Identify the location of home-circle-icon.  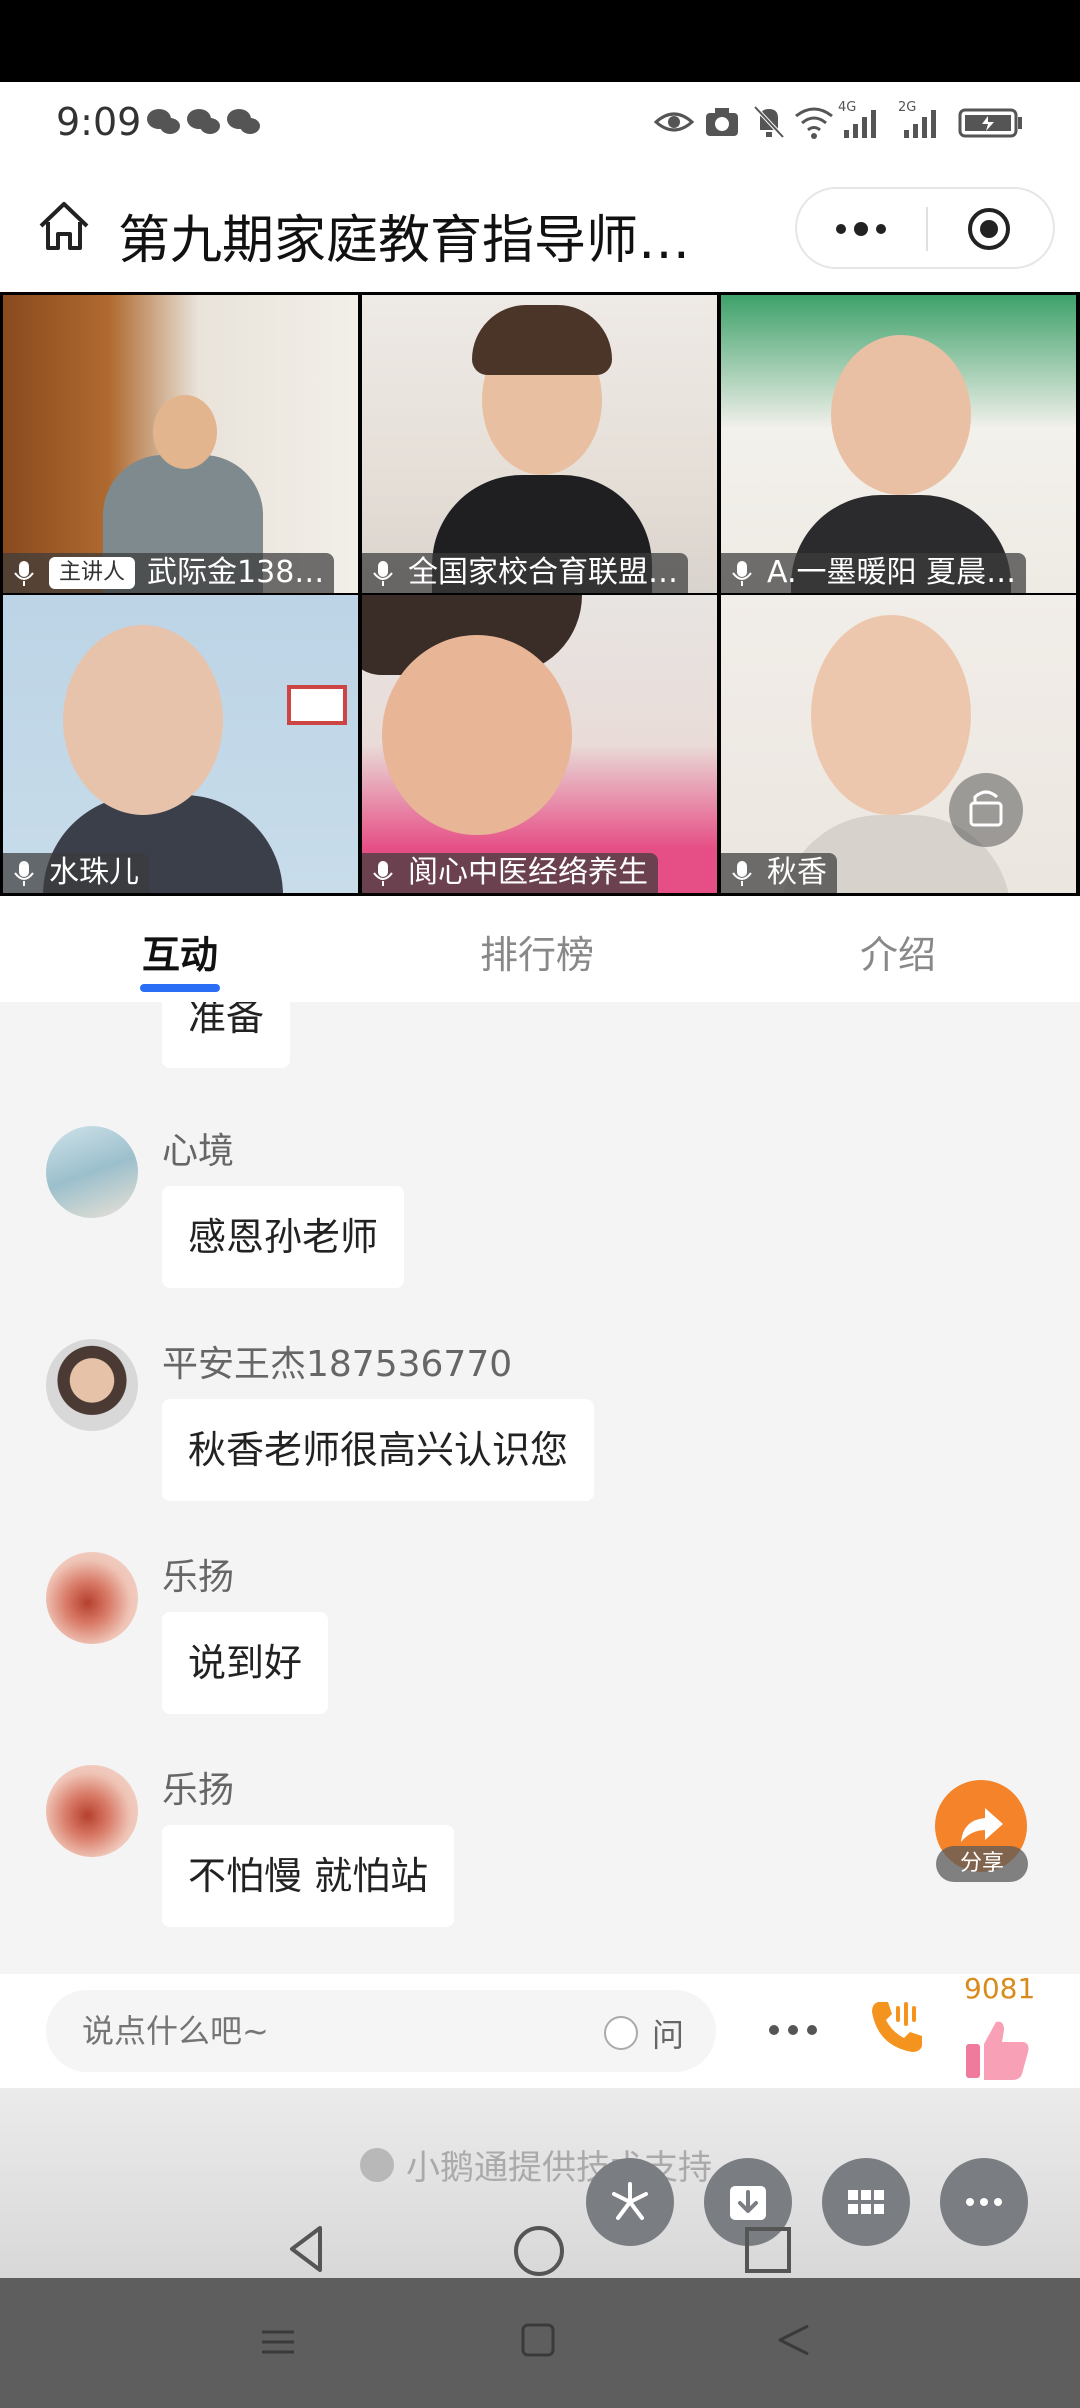
(539, 2251).